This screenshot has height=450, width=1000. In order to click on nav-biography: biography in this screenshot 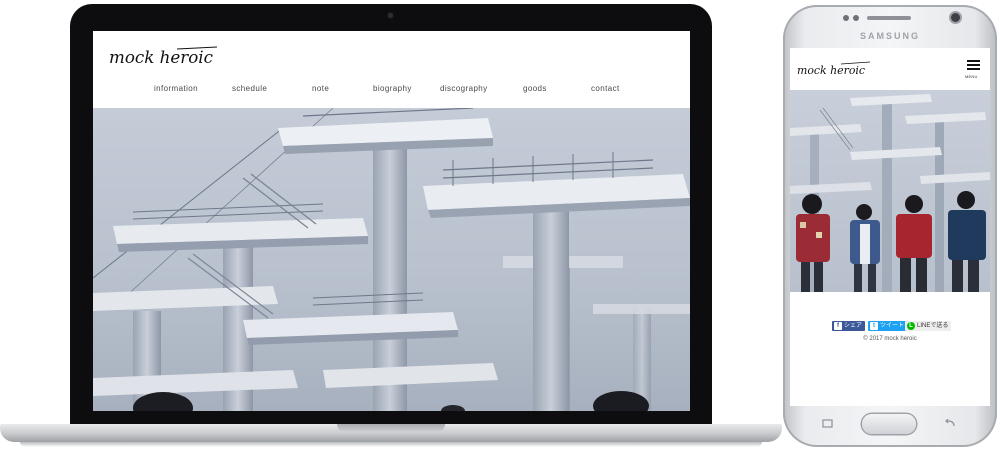, I will do `click(392, 88)`.